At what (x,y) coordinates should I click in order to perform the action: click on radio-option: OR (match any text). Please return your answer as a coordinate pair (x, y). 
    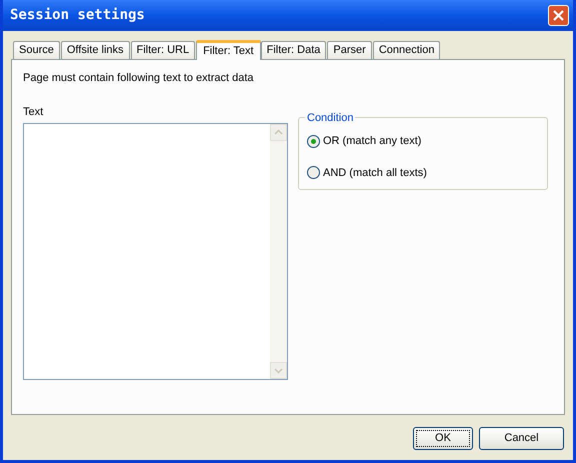
    Looking at the image, I should click on (427, 141).